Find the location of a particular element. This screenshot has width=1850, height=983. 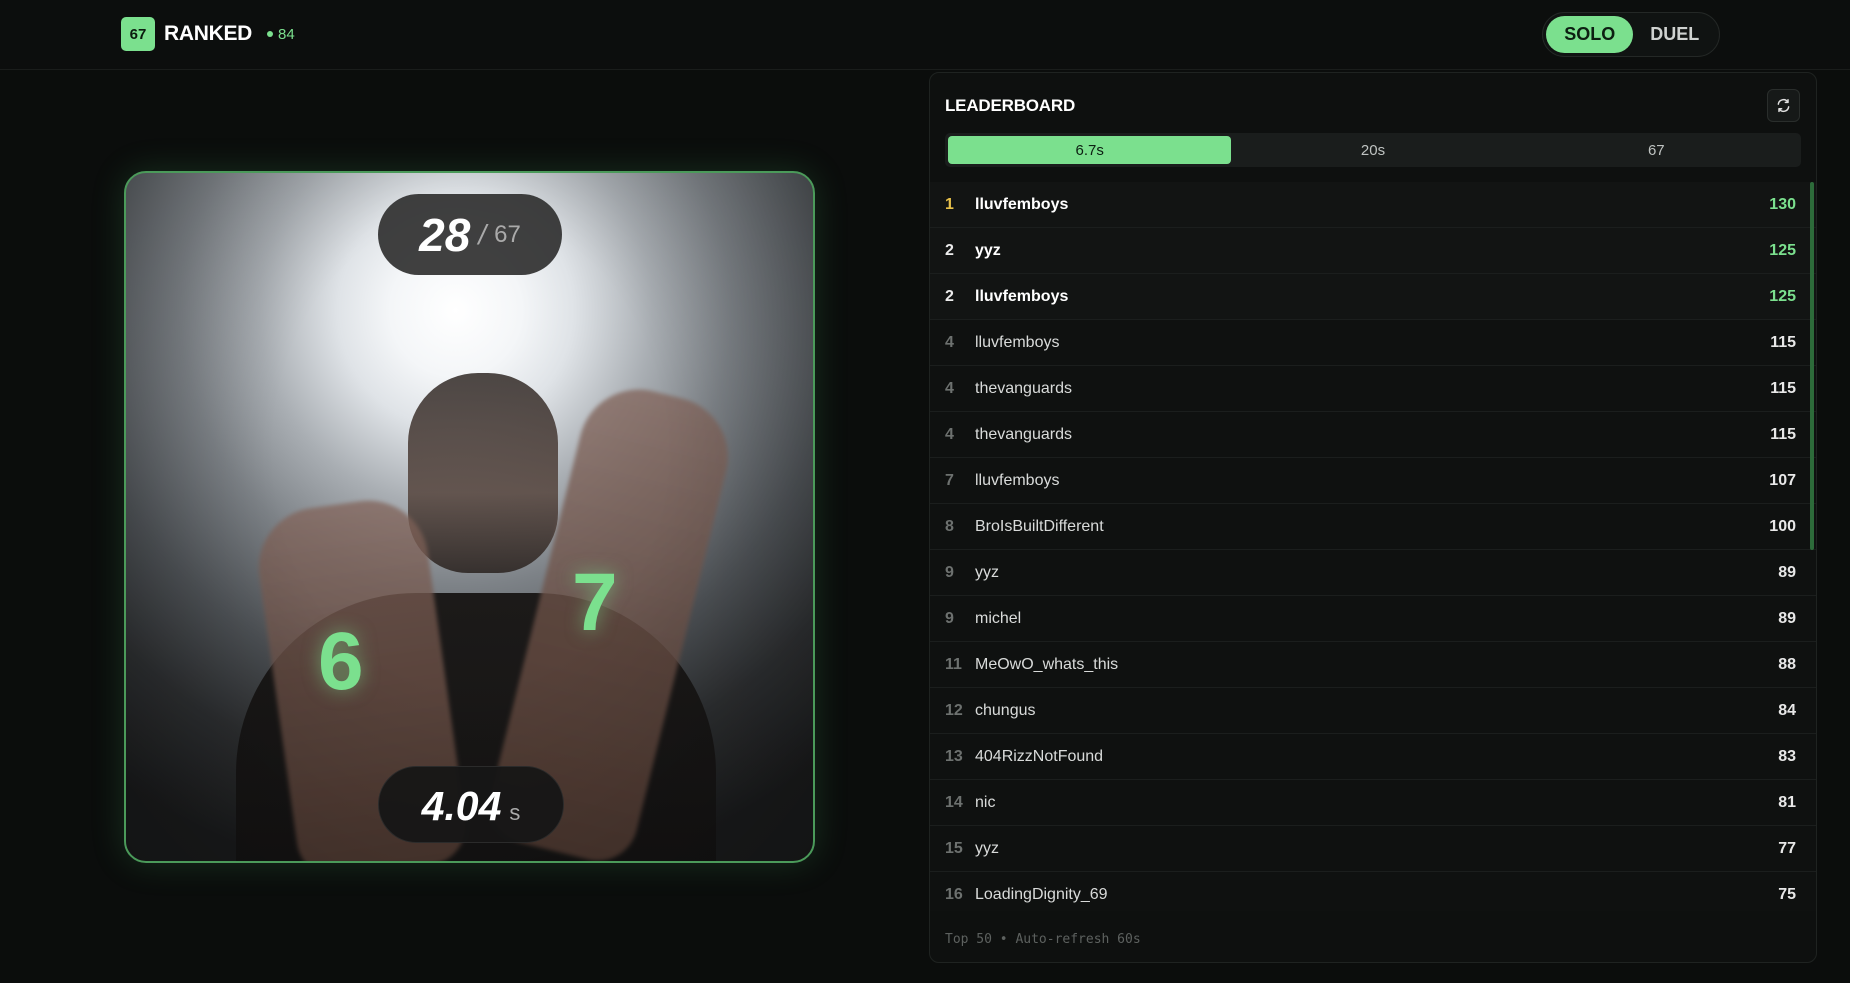

rep-count-current: 28 is located at coordinates (445, 234).